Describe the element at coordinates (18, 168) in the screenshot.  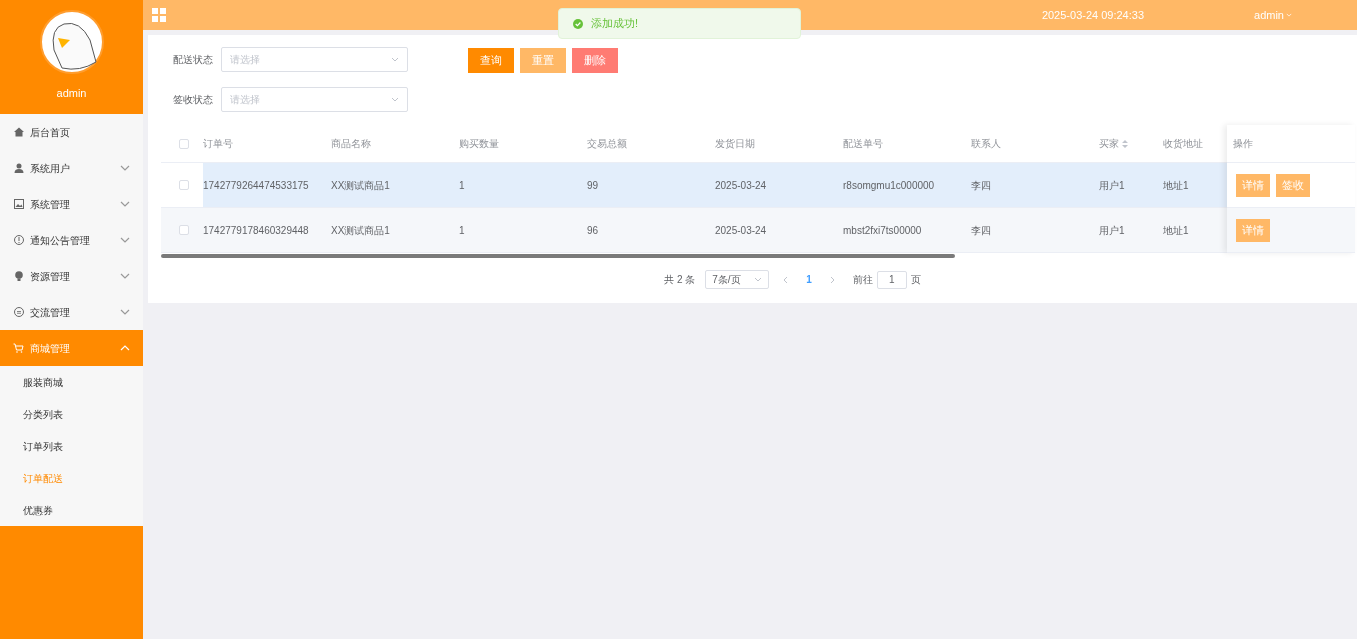
I see `user-icon` at that location.